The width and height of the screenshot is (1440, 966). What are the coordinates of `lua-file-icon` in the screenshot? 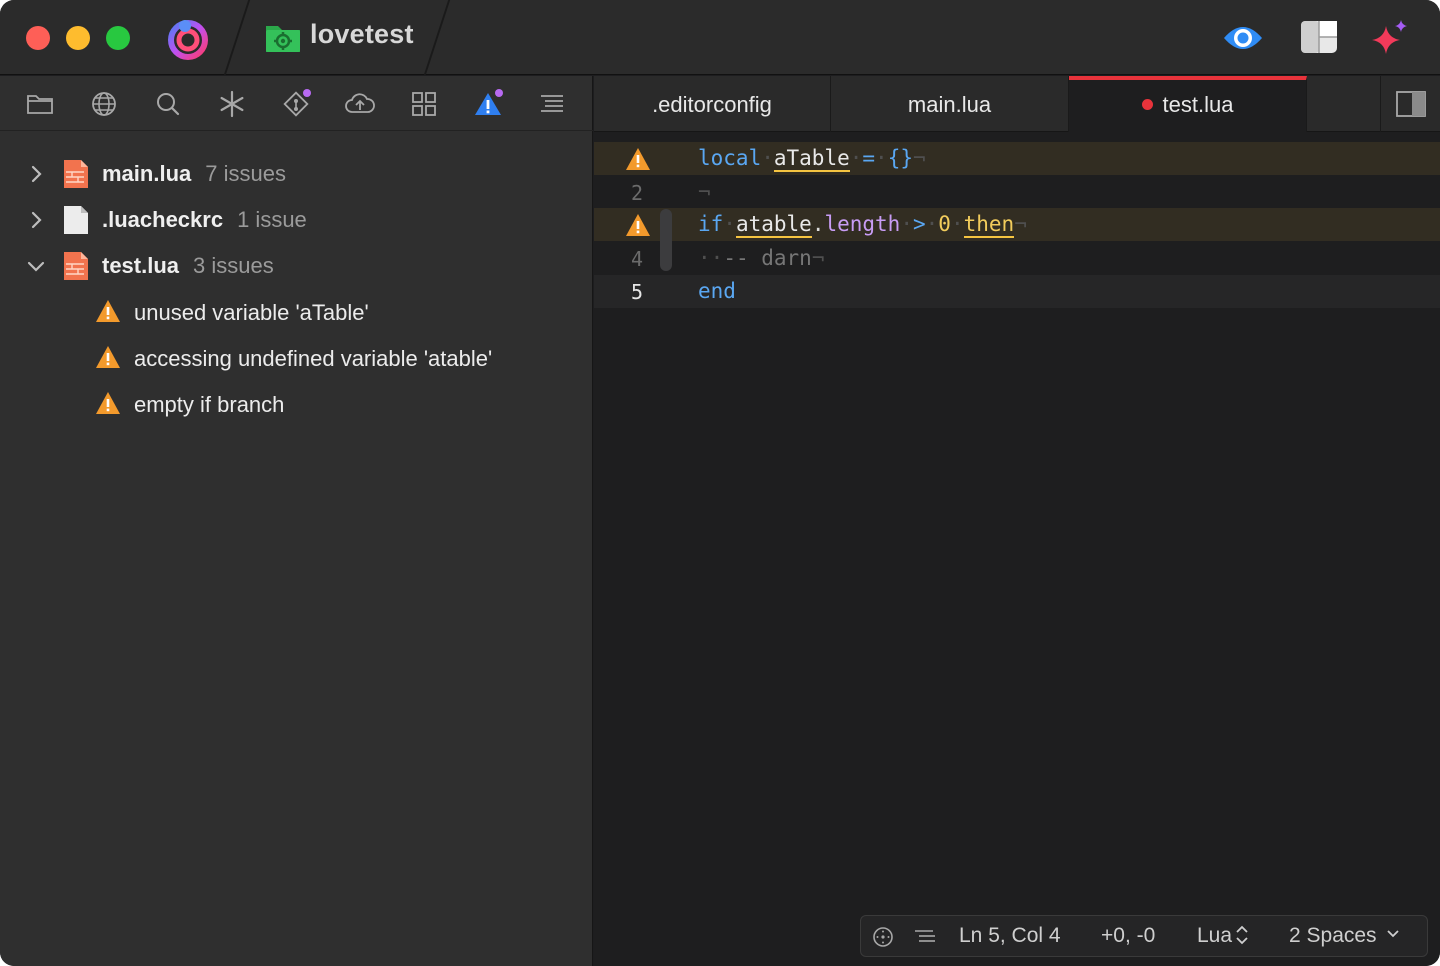 It's located at (76, 266).